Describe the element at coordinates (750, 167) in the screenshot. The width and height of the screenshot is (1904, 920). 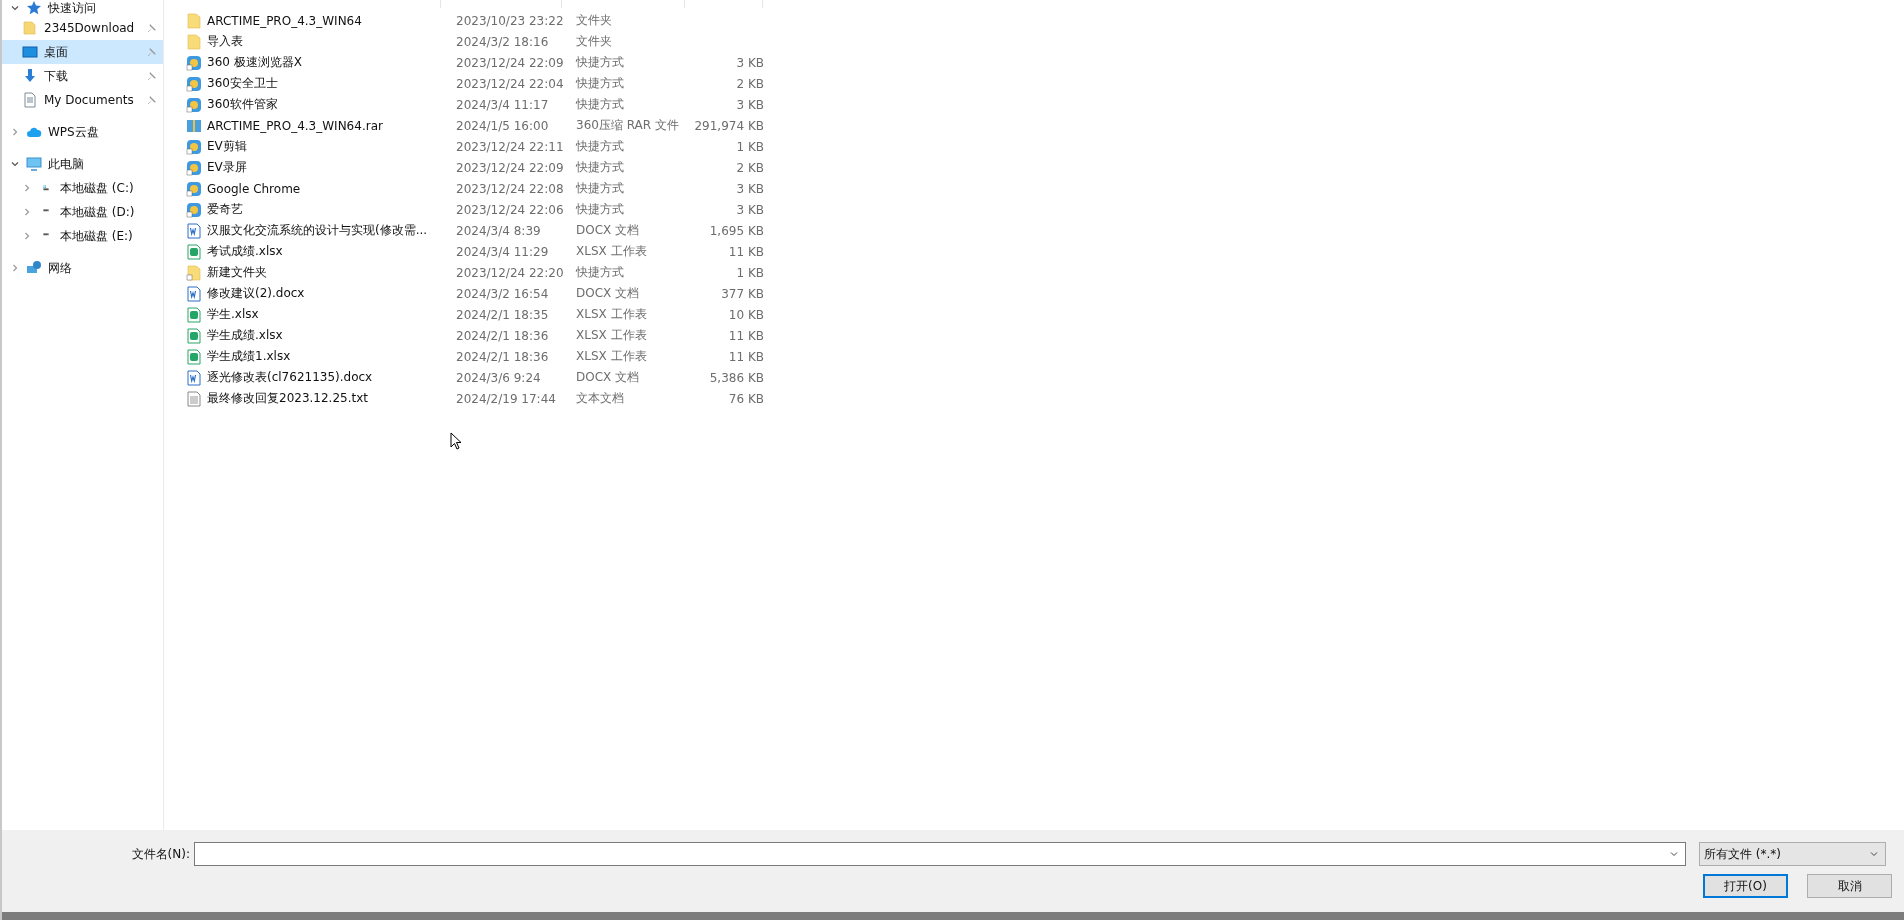
I see `file-size: 2 KB` at that location.